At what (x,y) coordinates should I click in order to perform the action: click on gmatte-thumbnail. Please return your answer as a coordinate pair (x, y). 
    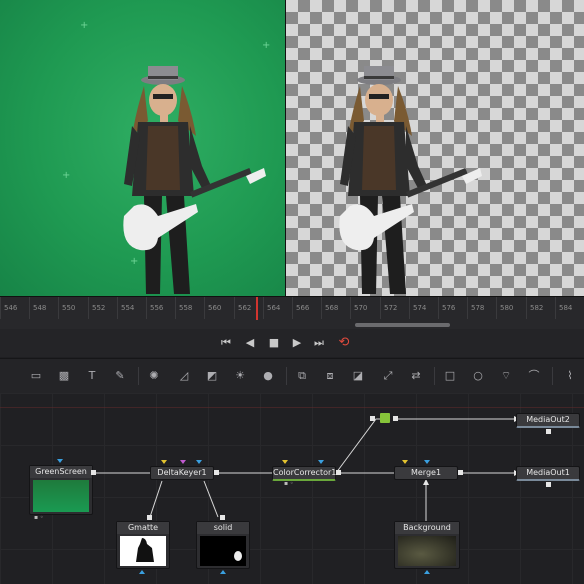
    Looking at the image, I should click on (143, 551).